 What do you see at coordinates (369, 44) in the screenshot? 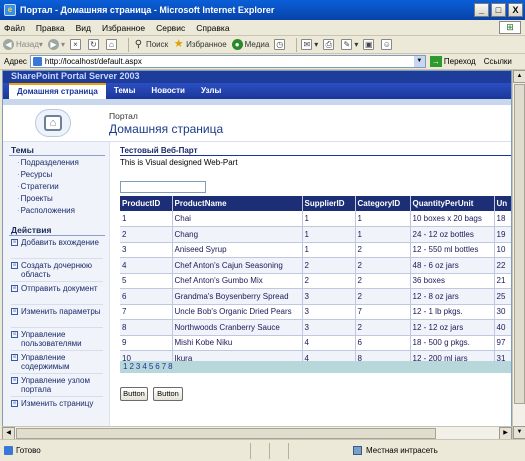
I see `discuss-button: ▣` at bounding box center [369, 44].